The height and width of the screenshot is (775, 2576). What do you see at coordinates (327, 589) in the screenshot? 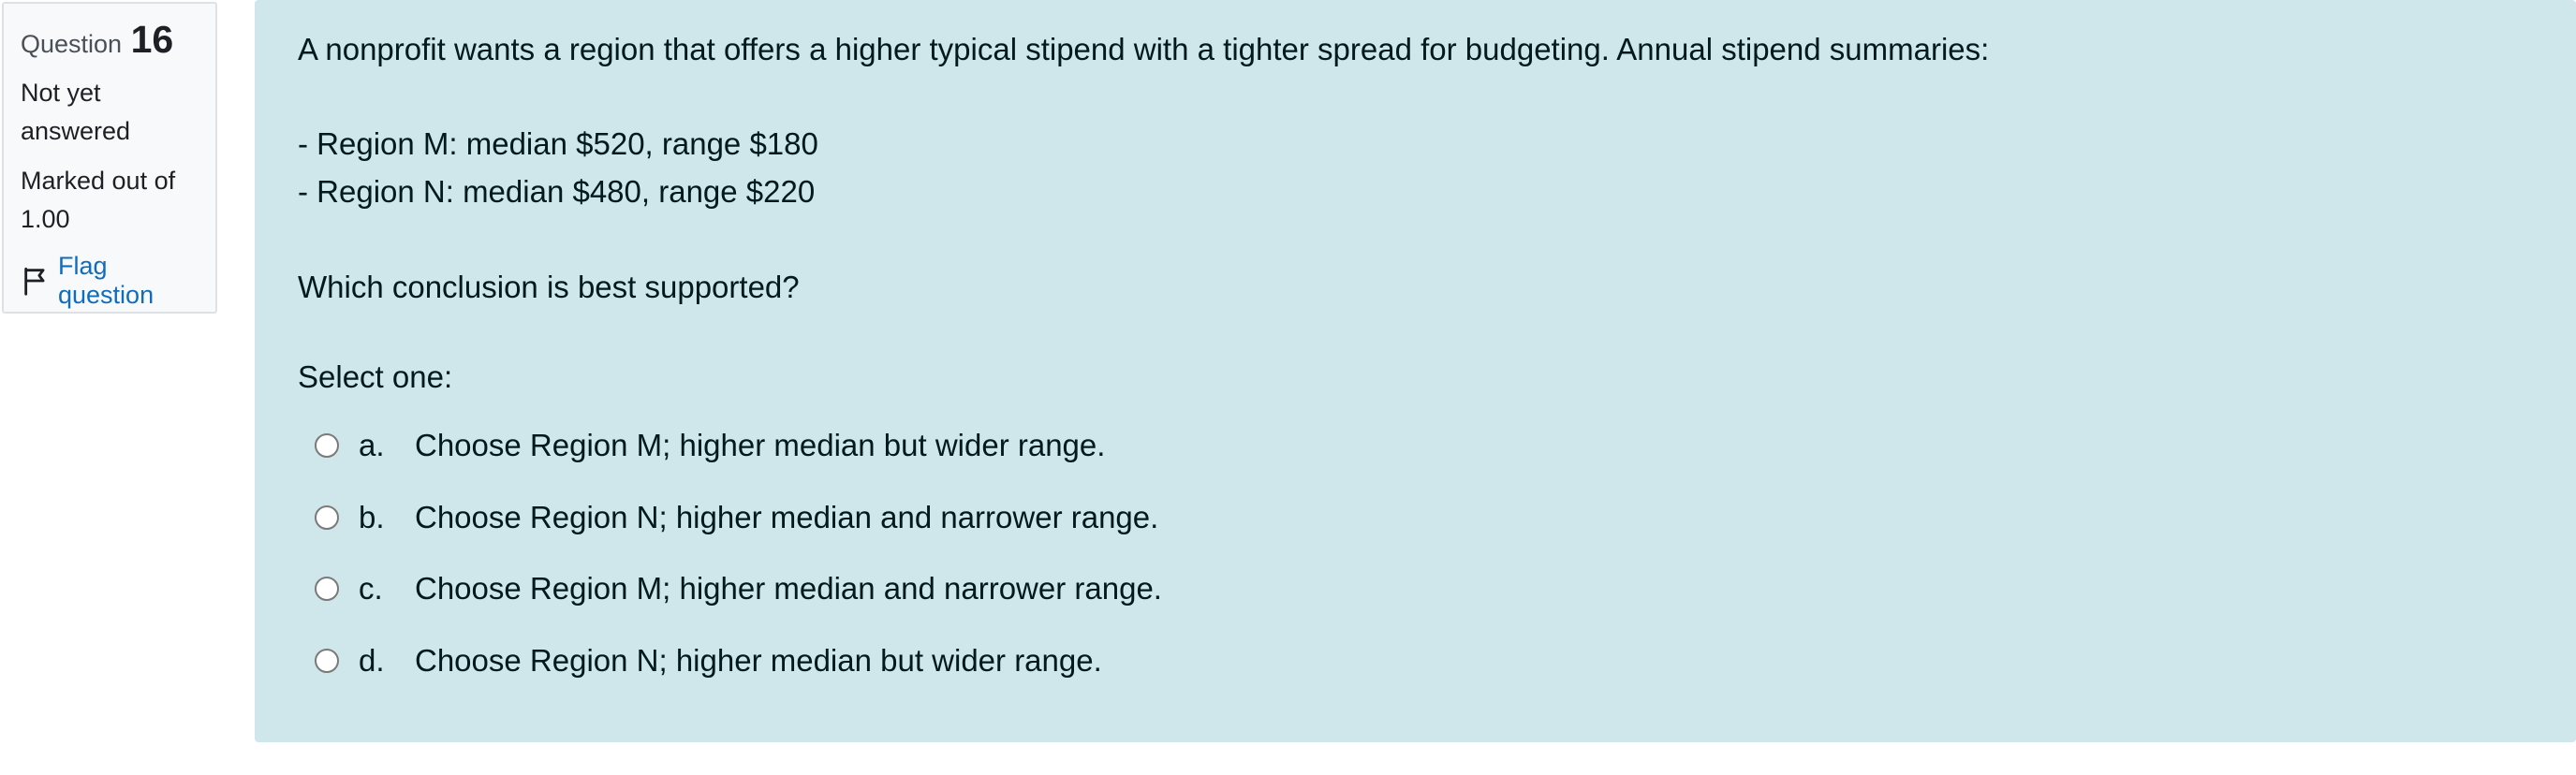
I see `radio-button-c` at bounding box center [327, 589].